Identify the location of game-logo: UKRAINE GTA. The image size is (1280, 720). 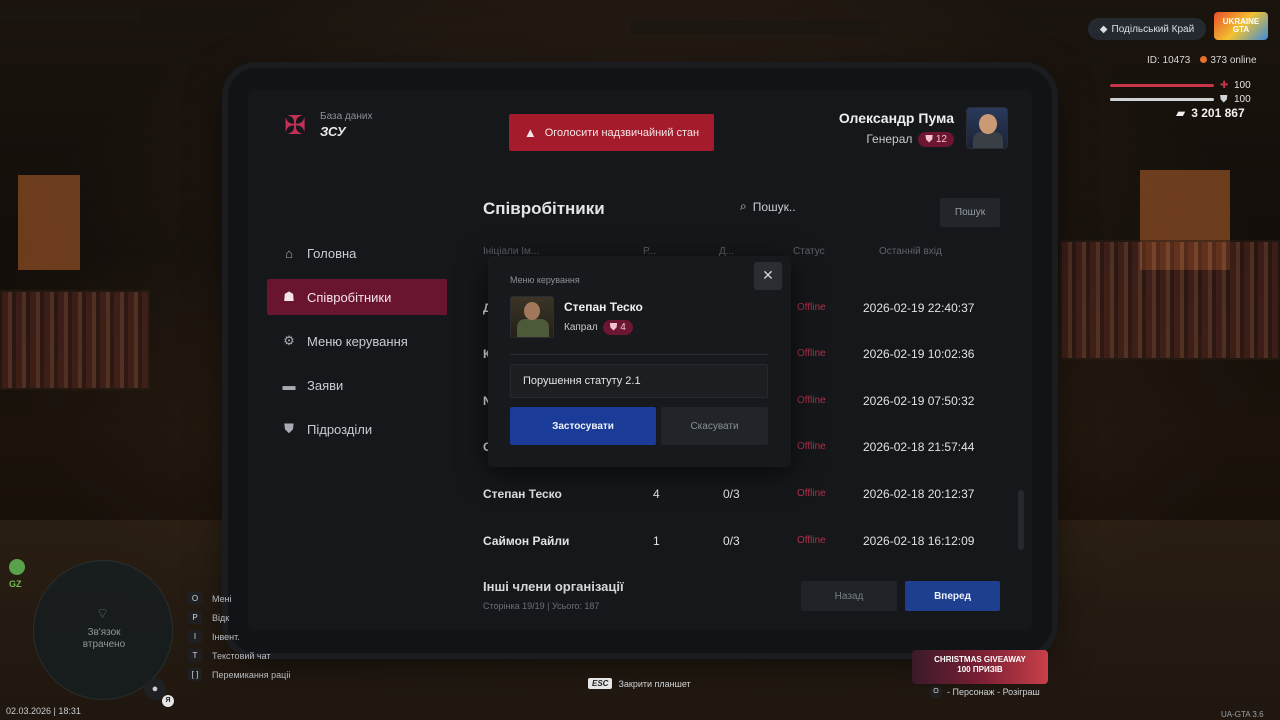
(1241, 26).